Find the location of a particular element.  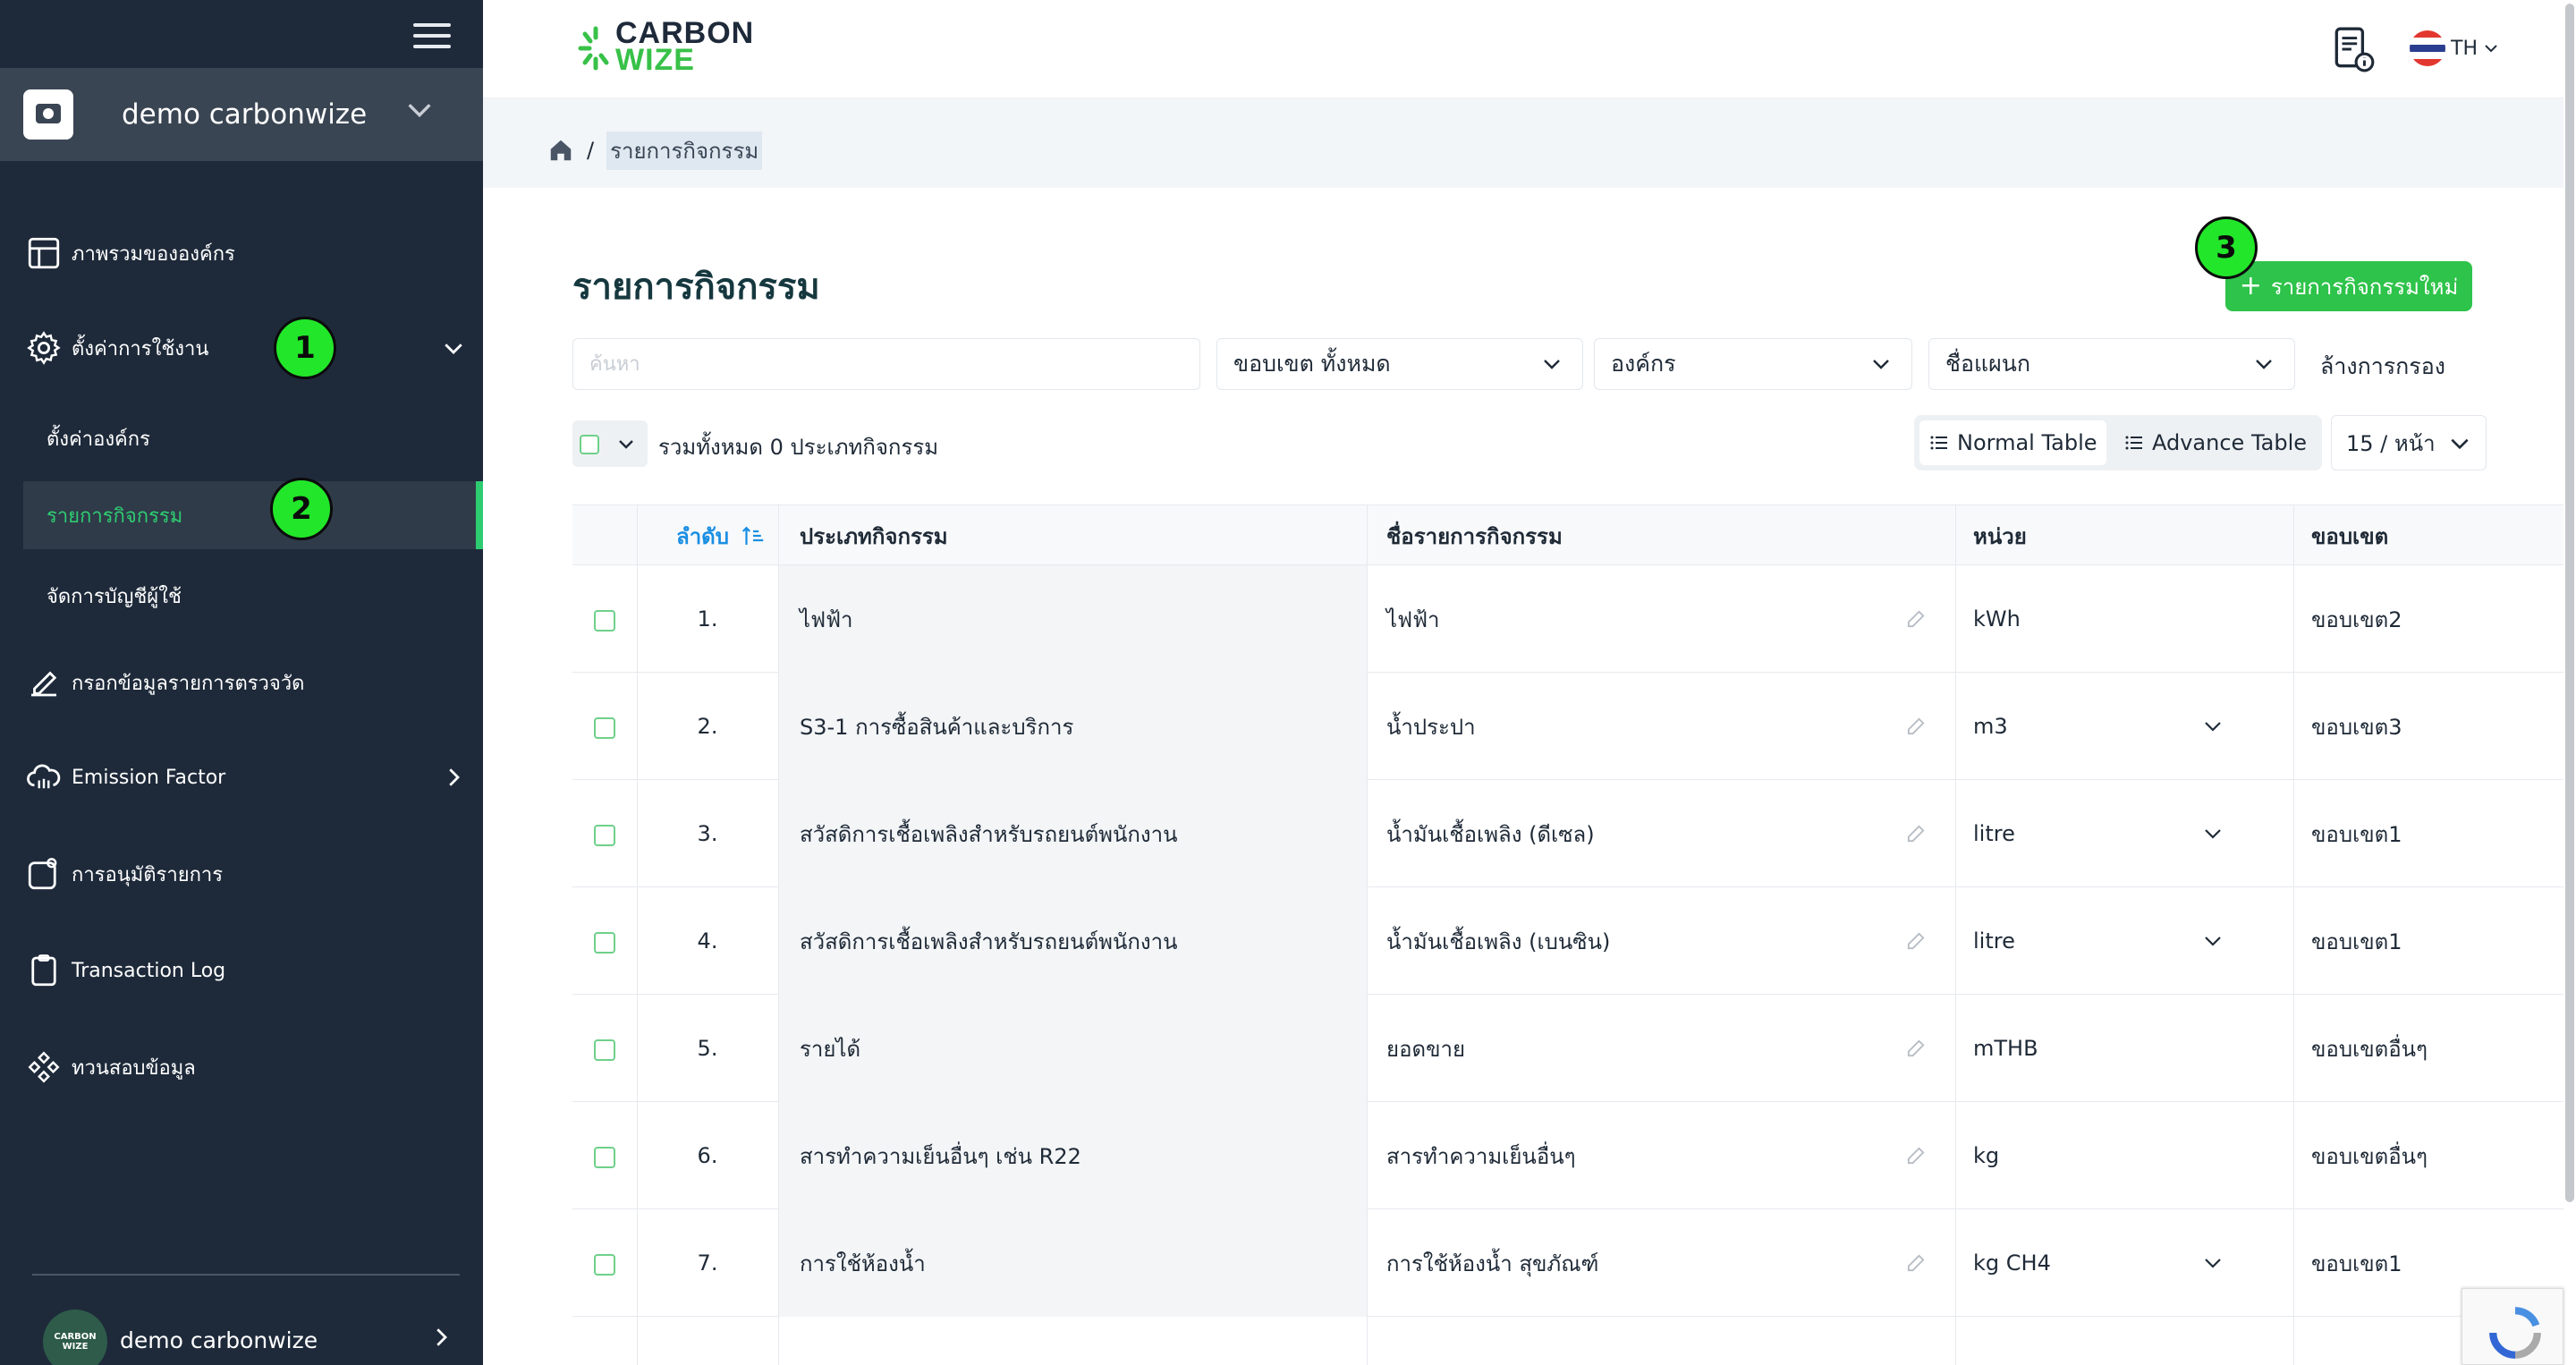

row-activity-name: ยอดขาย is located at coordinates (1426, 1049).